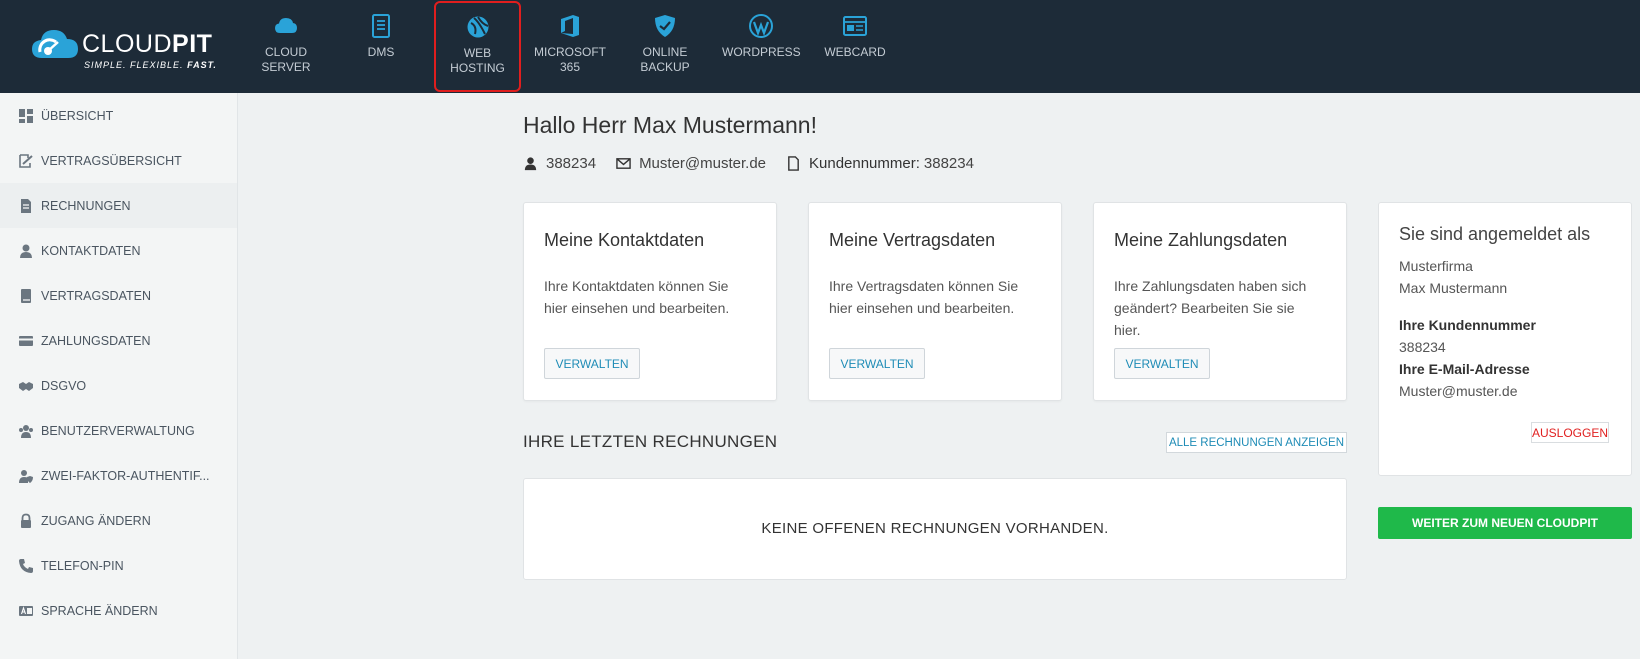 This screenshot has width=1640, height=659. I want to click on webcard-icon, so click(855, 26).